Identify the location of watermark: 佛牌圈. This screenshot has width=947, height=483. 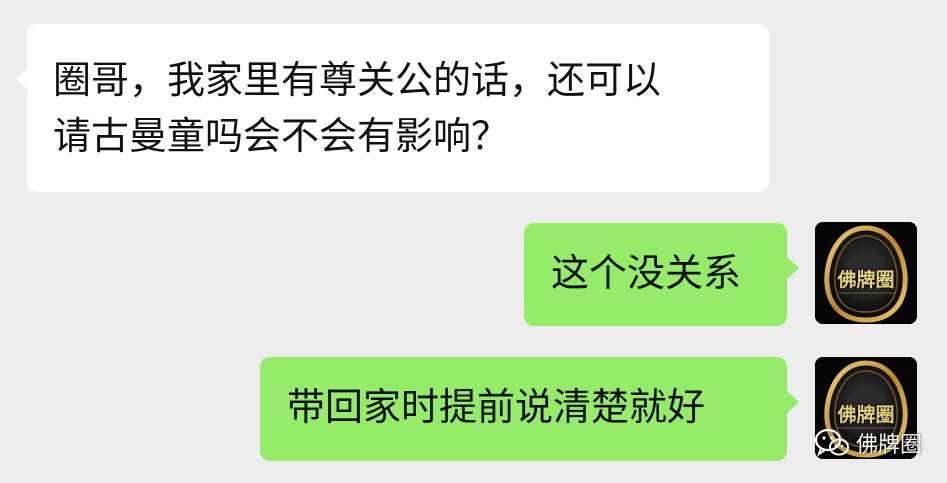
(868, 443).